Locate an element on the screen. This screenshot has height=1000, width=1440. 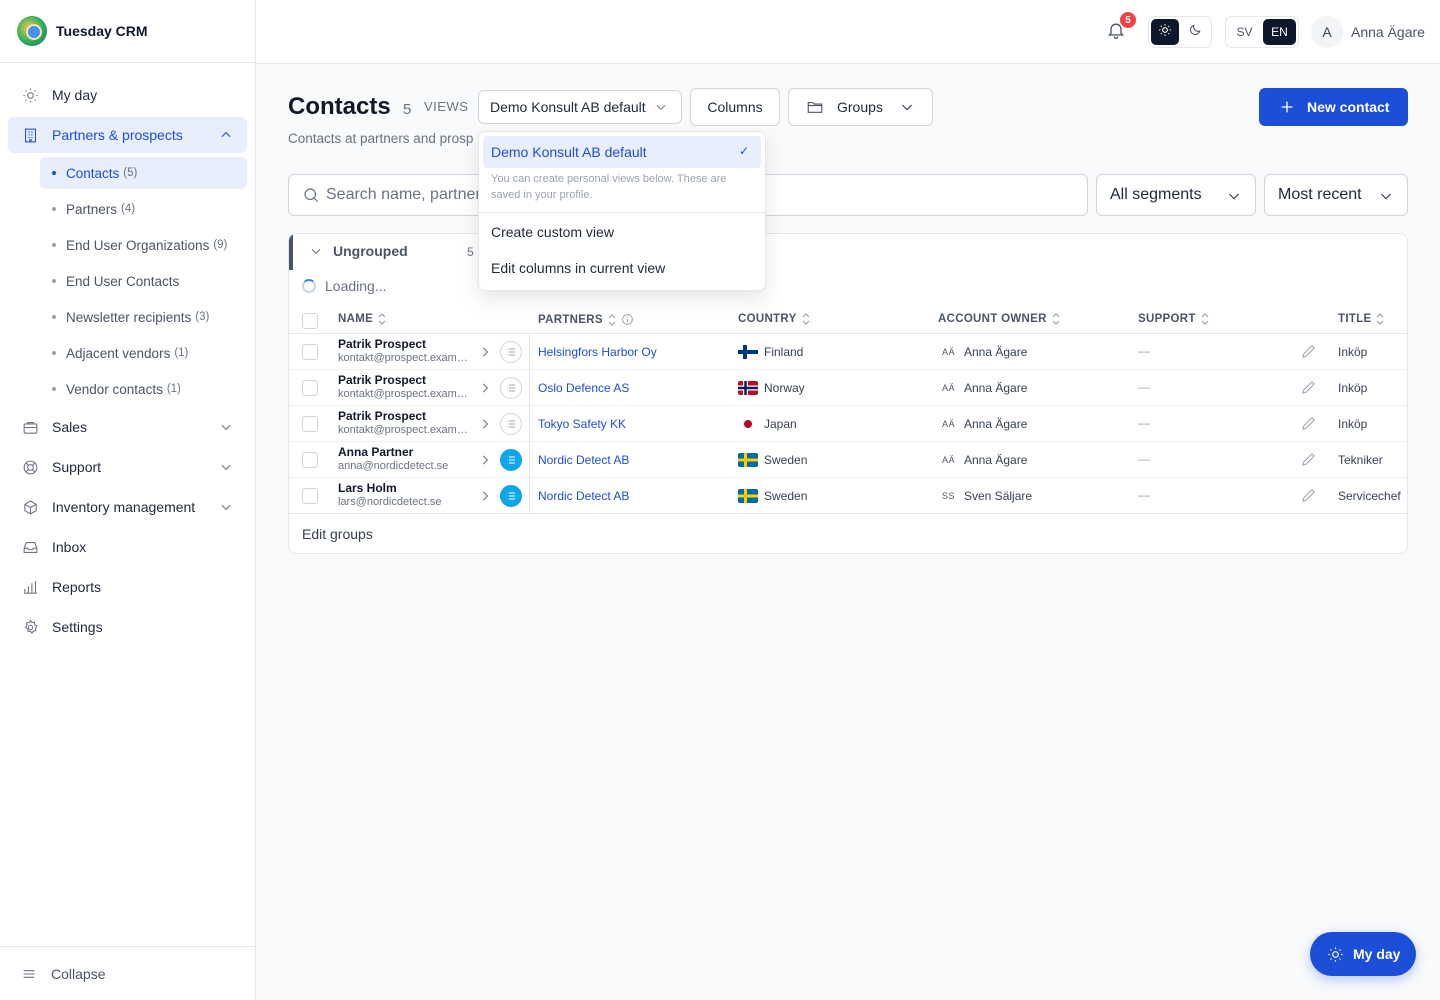
view-option-default: Demo Konsult AB default ✓ is located at coordinates (622, 152).